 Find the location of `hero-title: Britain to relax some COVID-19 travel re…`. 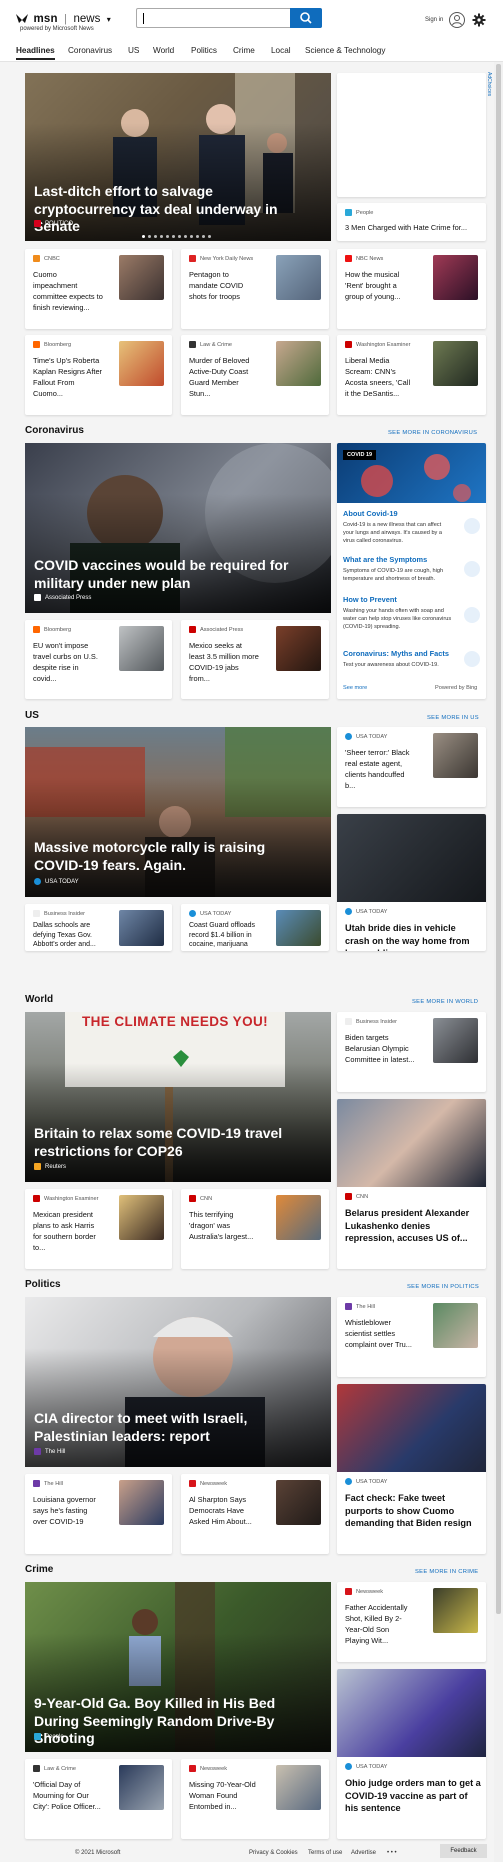

hero-title: Britain to relax some COVID-19 travel re… is located at coordinates (175, 1142).